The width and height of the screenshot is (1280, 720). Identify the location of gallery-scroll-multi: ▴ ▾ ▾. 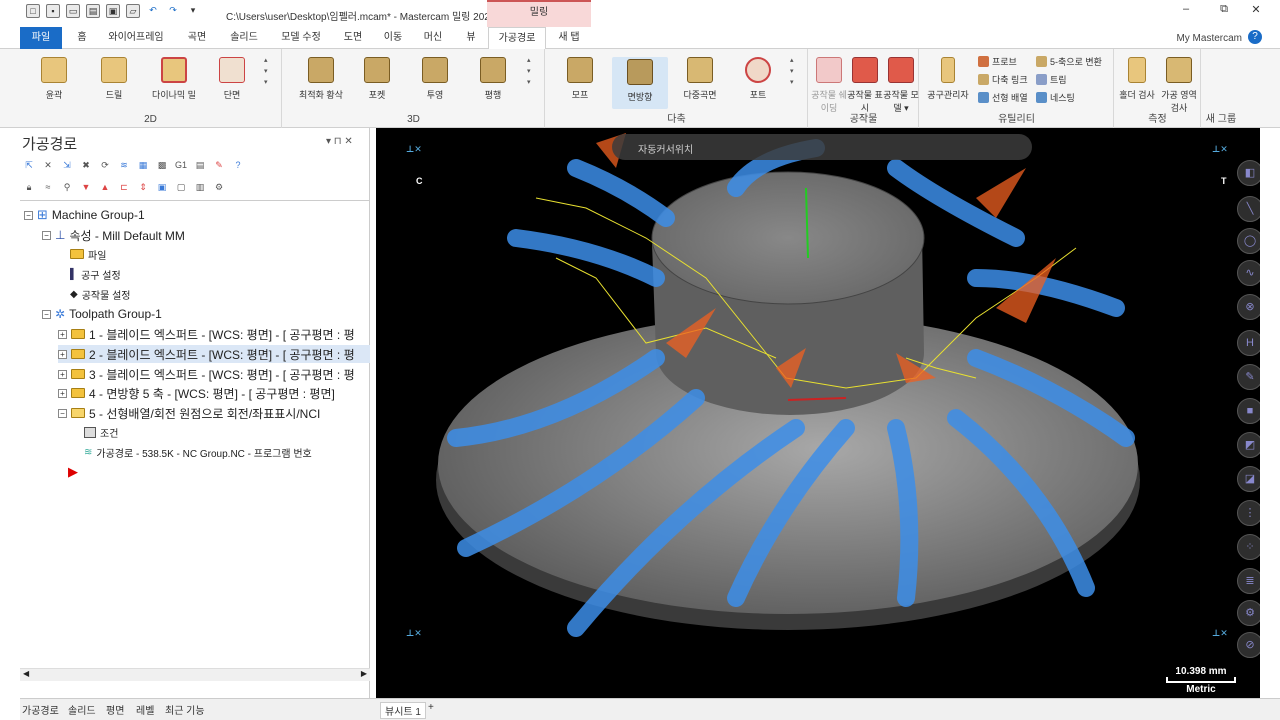
(794, 71).